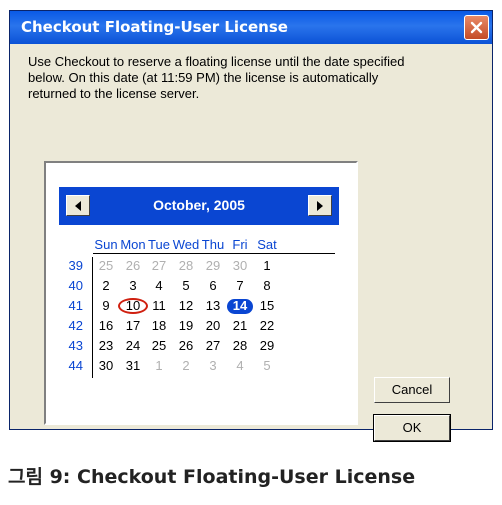 Image resolution: width=502 pixels, height=505 pixels. I want to click on calendar-header: October, 2005, so click(199, 206).